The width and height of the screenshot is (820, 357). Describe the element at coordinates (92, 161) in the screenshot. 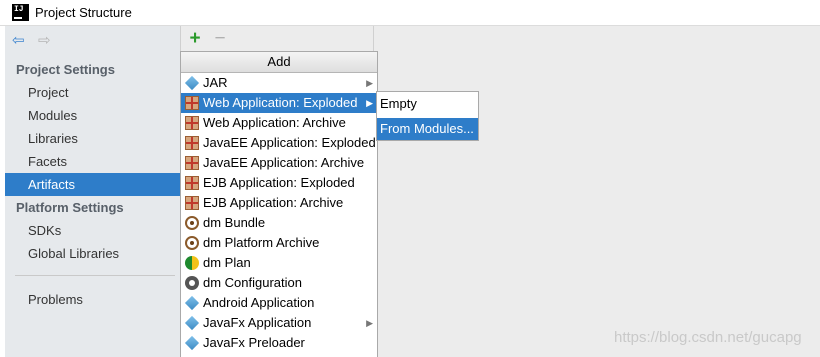

I see `sidebar-item-facets: Facets` at that location.